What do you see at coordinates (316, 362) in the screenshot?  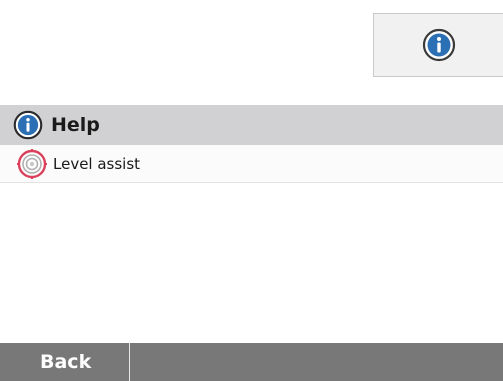 I see `bottom-bar-spacer` at bounding box center [316, 362].